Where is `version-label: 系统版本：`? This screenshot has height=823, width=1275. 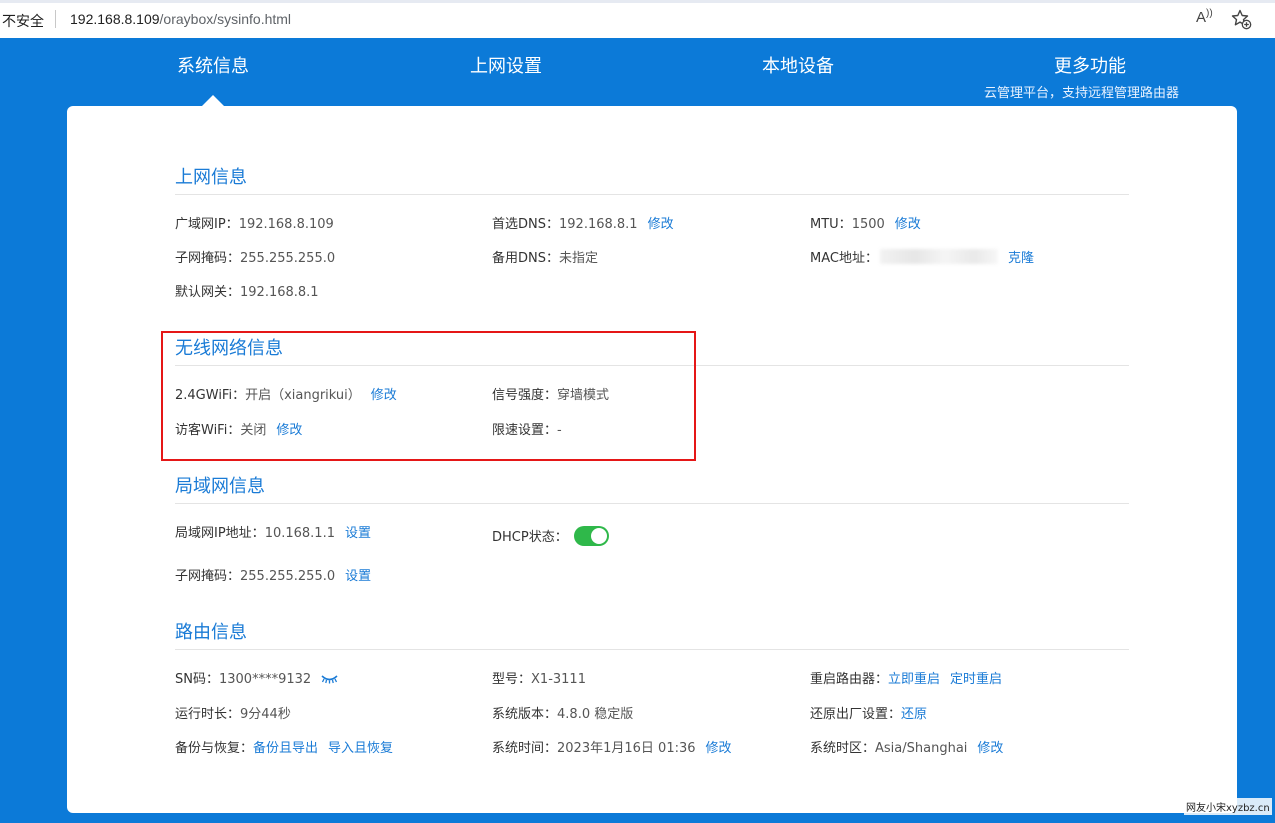
version-label: 系统版本： is located at coordinates (525, 714).